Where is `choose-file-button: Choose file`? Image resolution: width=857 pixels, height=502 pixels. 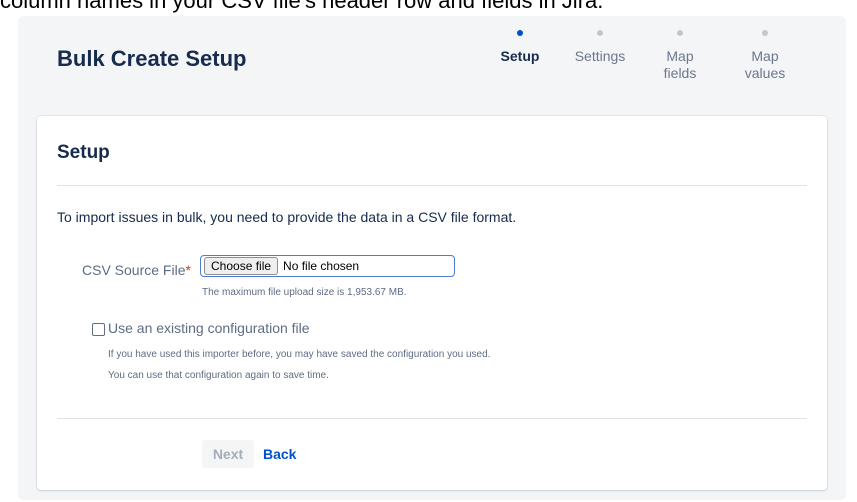 choose-file-button: Choose file is located at coordinates (241, 266).